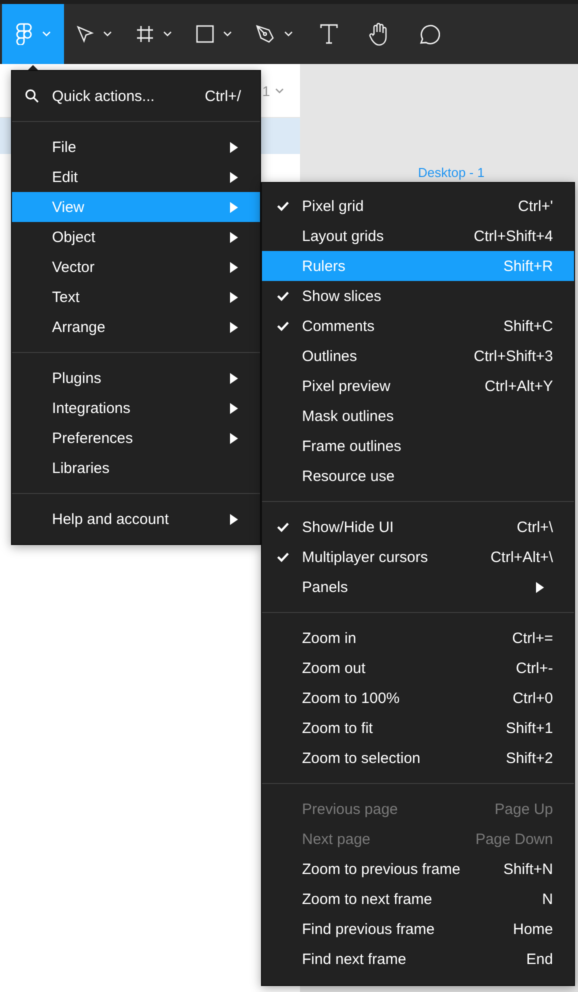 This screenshot has height=992, width=578. I want to click on caret-icon, so click(279, 91).